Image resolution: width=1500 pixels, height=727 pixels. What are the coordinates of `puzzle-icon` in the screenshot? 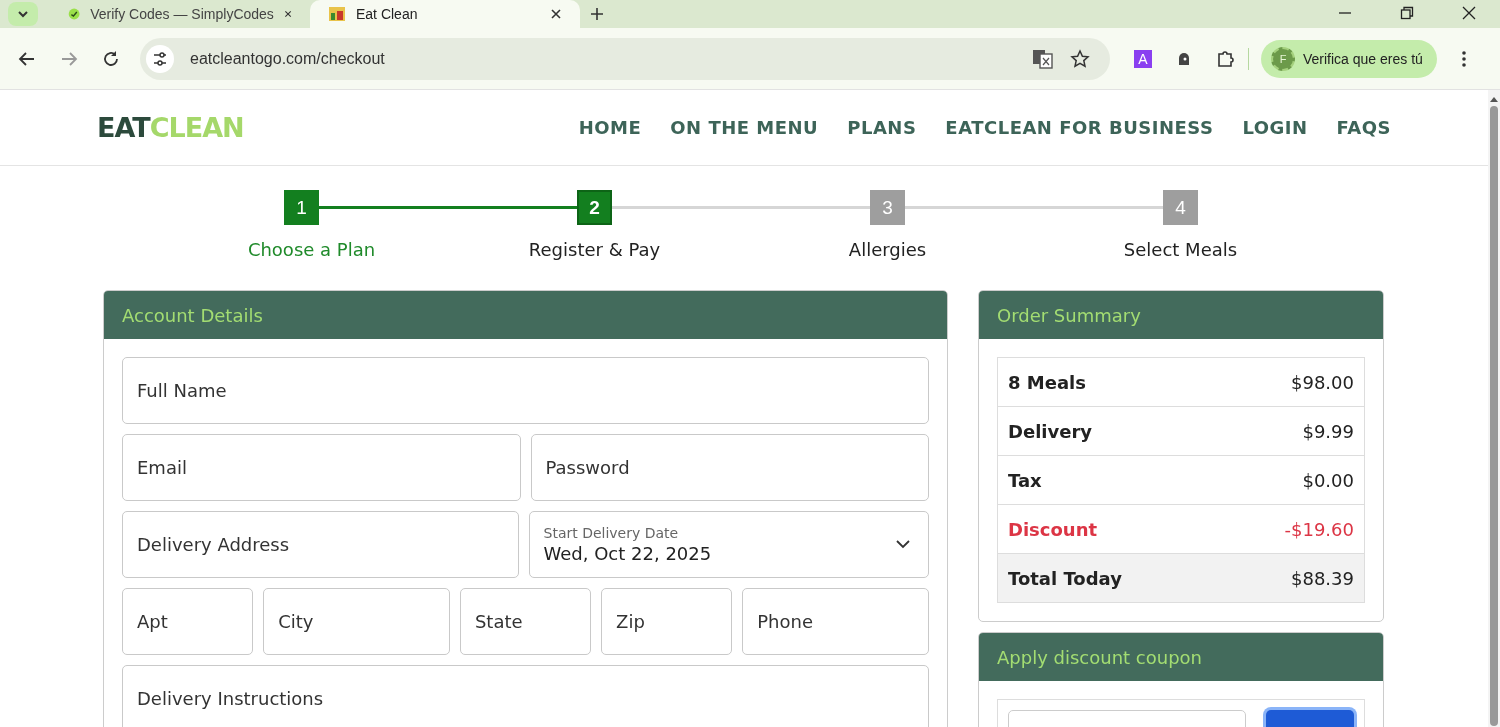 It's located at (1226, 58).